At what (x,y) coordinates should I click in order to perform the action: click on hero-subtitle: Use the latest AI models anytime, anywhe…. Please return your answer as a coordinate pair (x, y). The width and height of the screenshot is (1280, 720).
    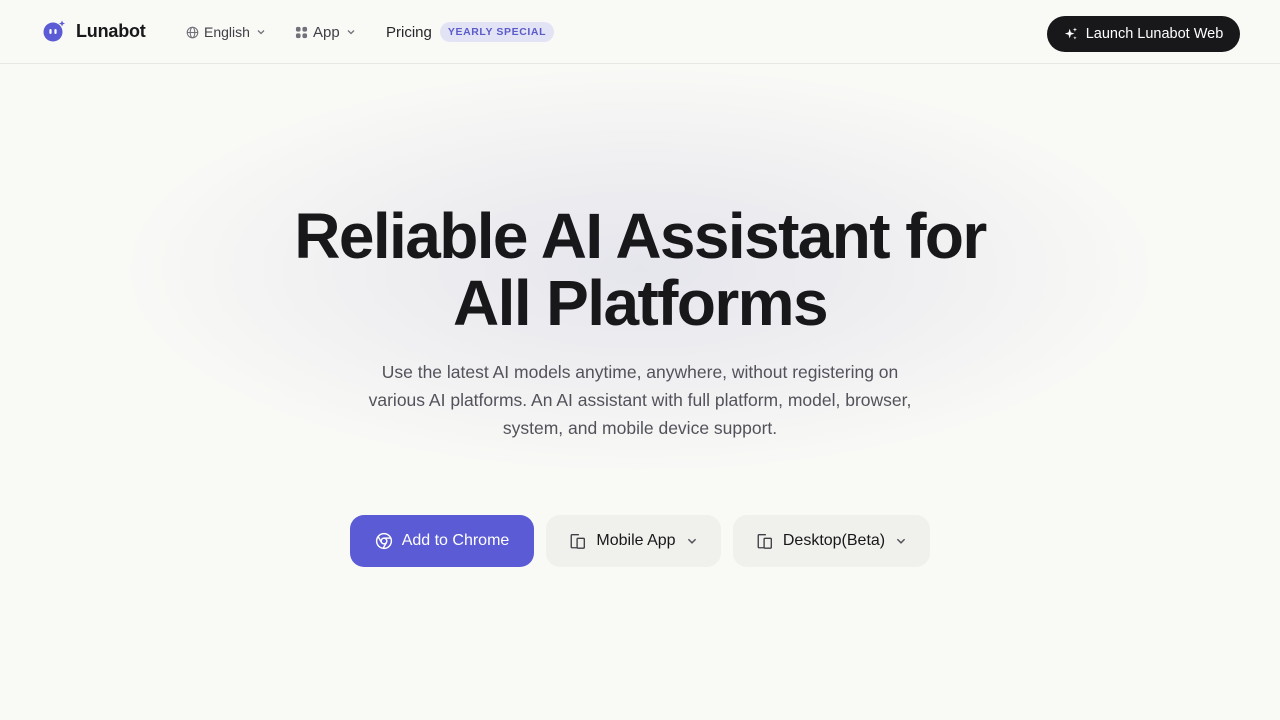
    Looking at the image, I should click on (640, 400).